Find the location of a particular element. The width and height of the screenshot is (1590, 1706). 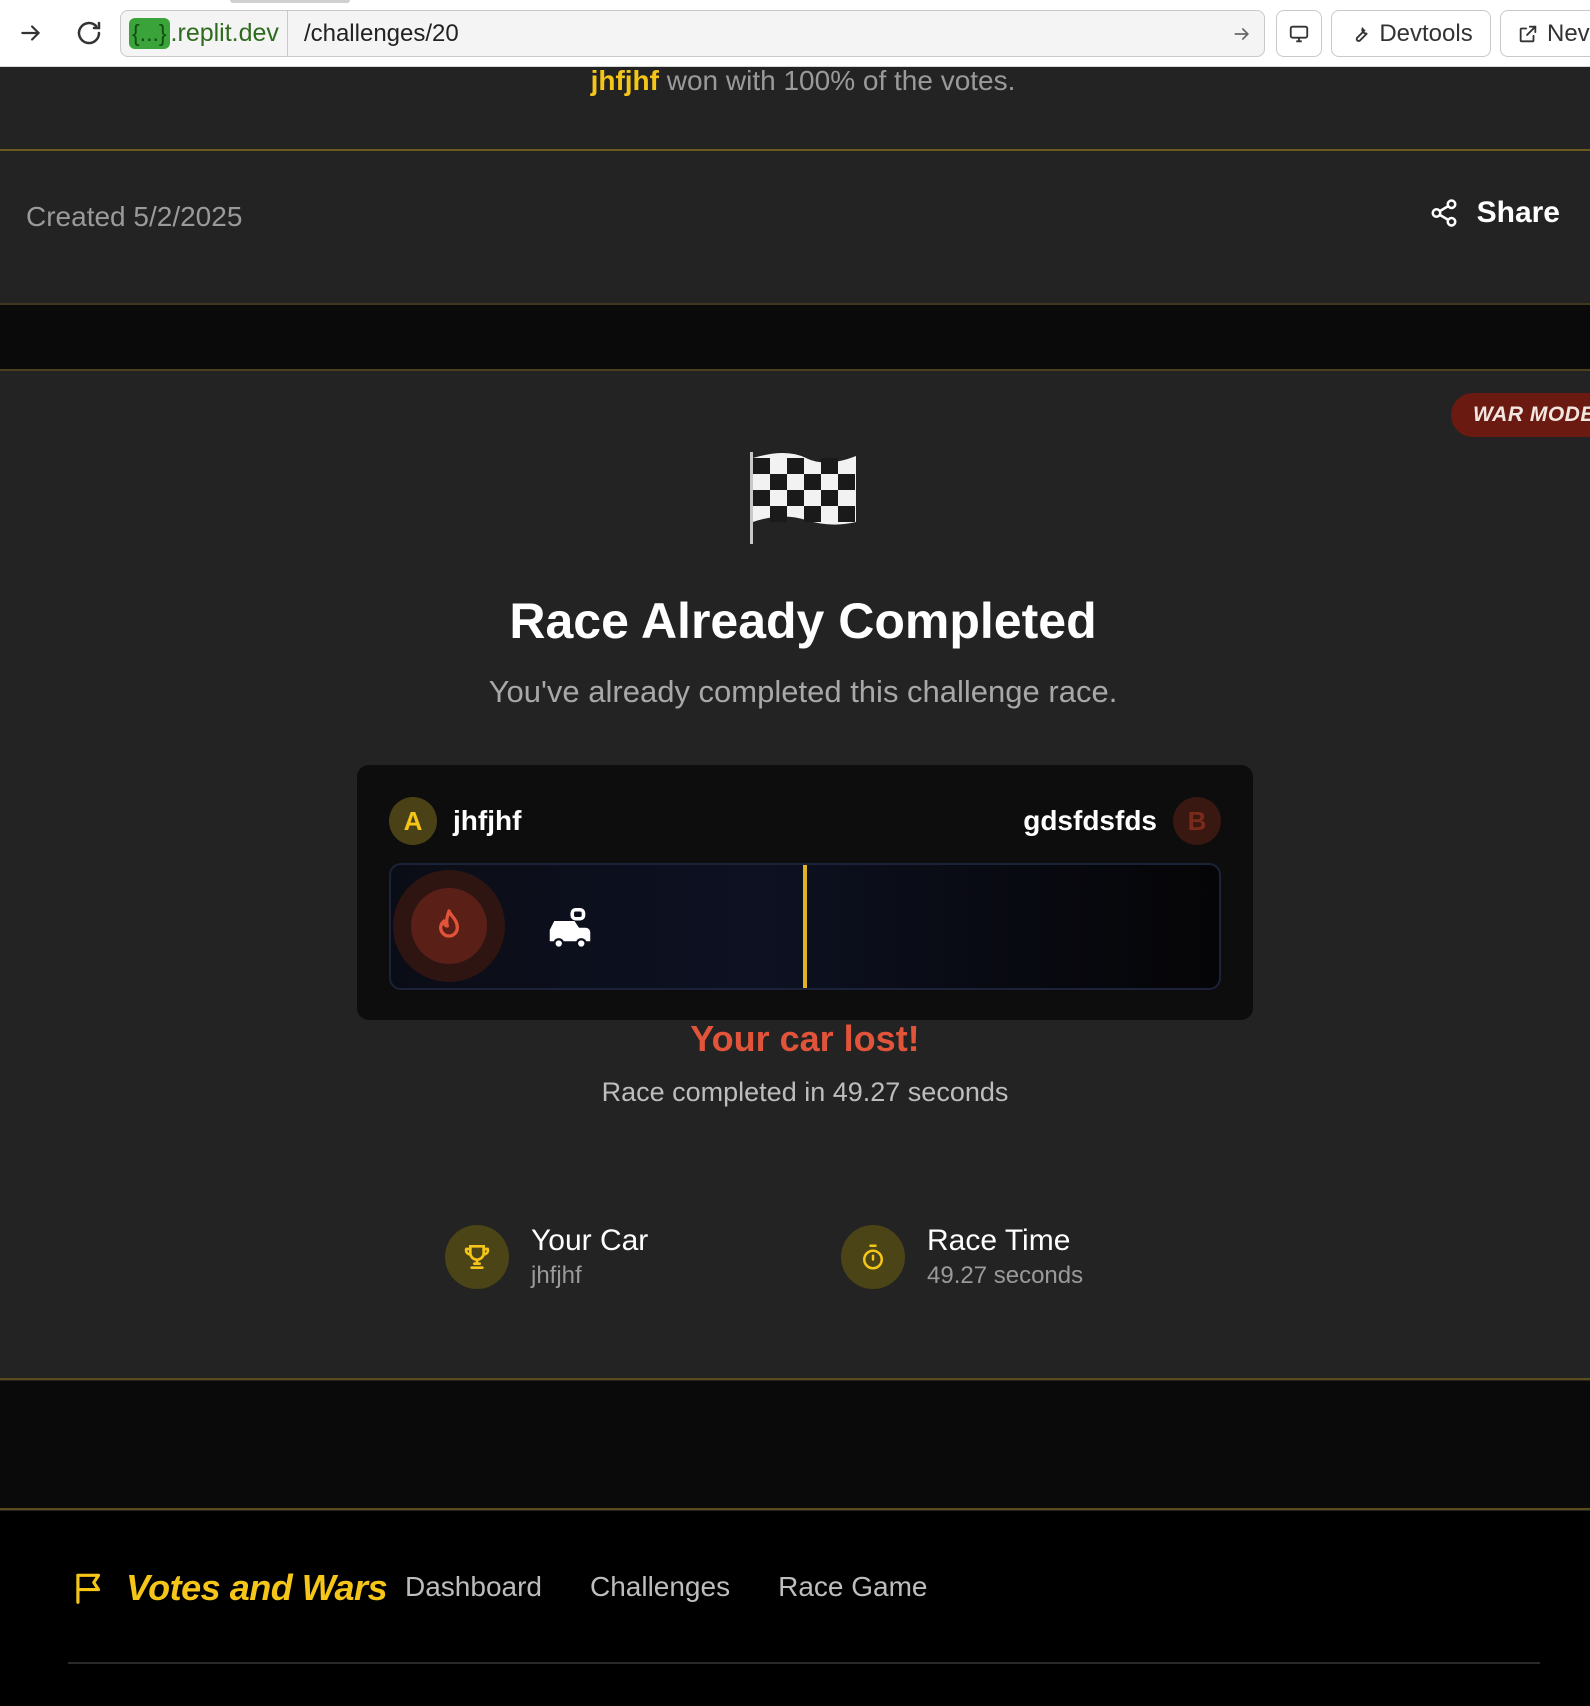

devtools-label: Devtools is located at coordinates (1426, 33).